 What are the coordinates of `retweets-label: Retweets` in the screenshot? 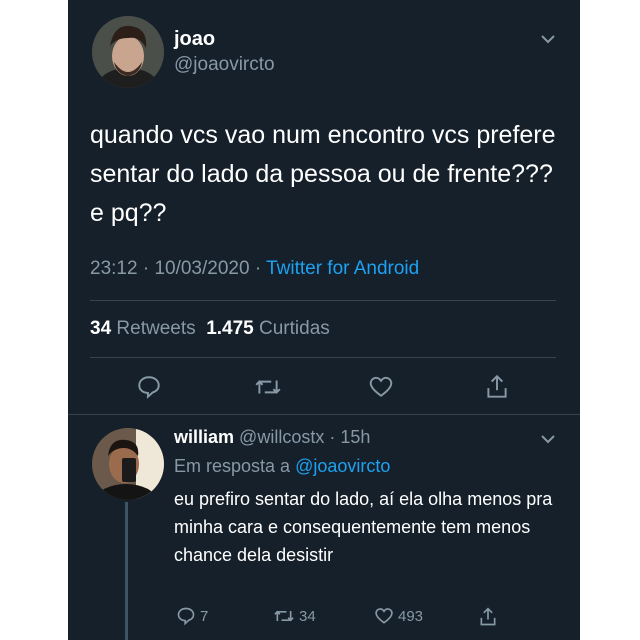 It's located at (155, 328).